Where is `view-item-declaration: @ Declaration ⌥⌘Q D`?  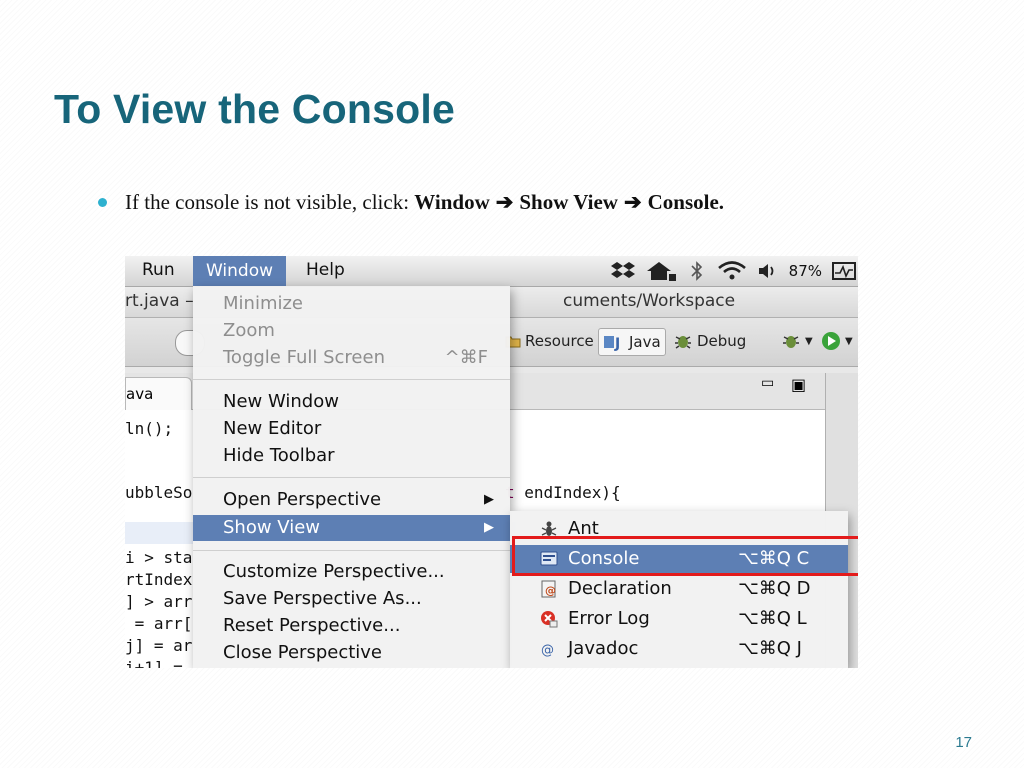 view-item-declaration: @ Declaration ⌥⌘Q D is located at coordinates (679, 589).